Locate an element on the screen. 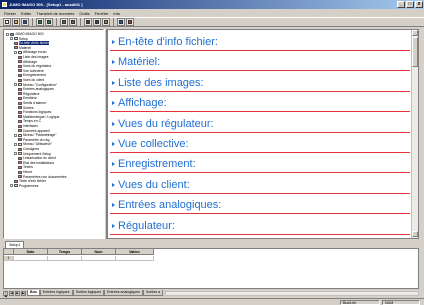  paste-button is located at coordinates (106, 22).